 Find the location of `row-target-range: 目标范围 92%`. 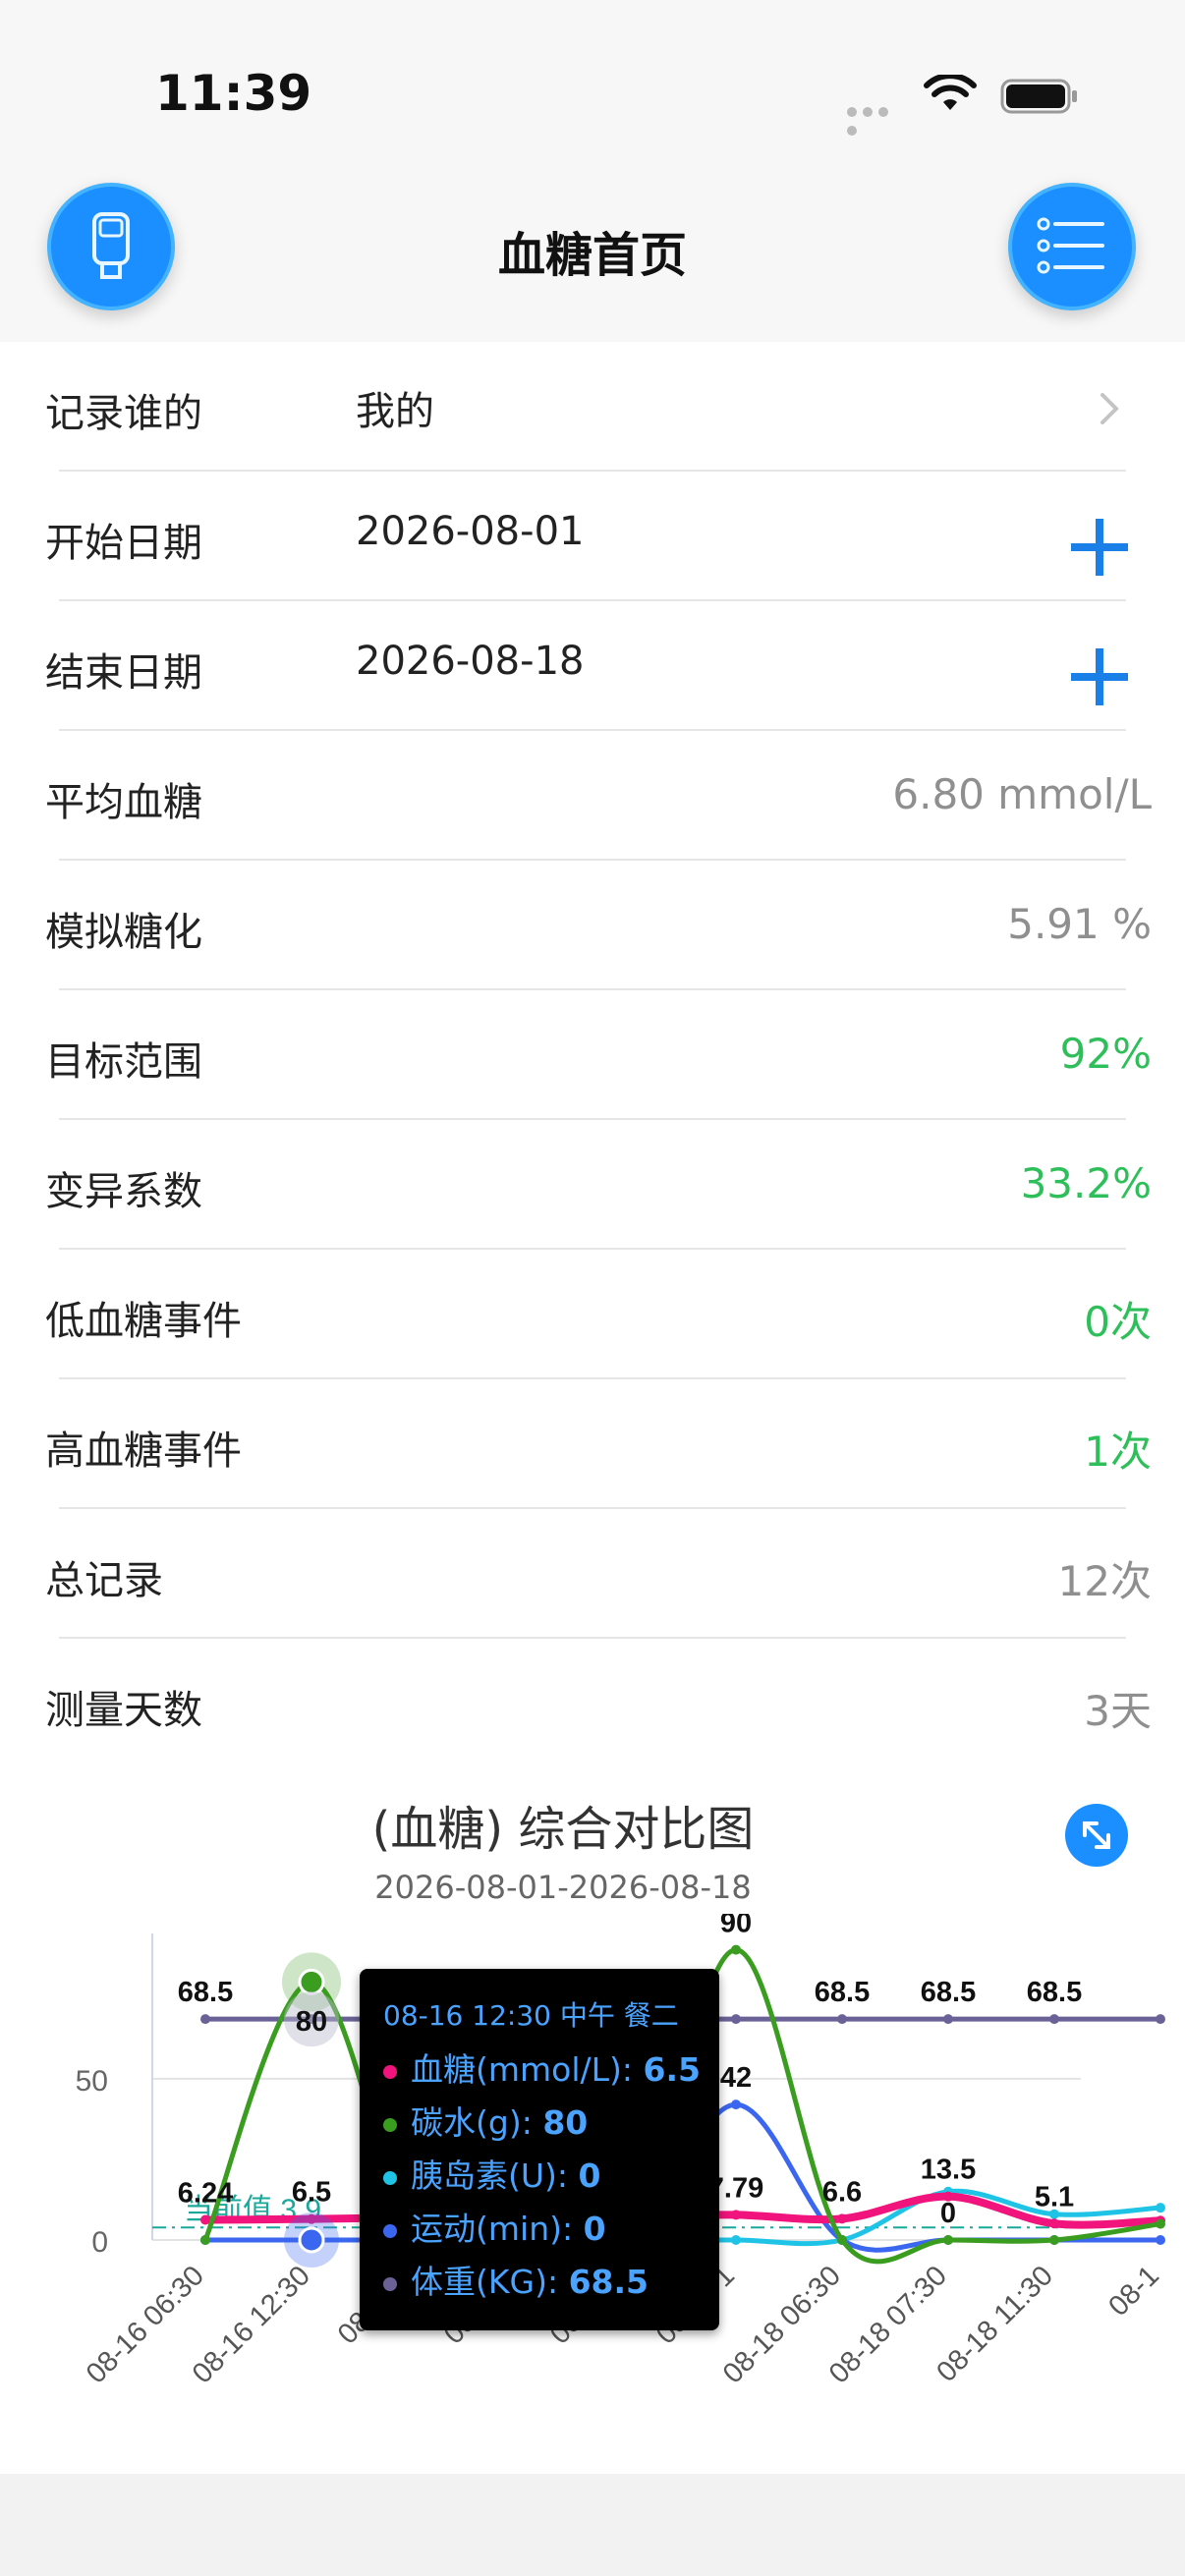

row-target-range: 目标范围 92% is located at coordinates (592, 1055).